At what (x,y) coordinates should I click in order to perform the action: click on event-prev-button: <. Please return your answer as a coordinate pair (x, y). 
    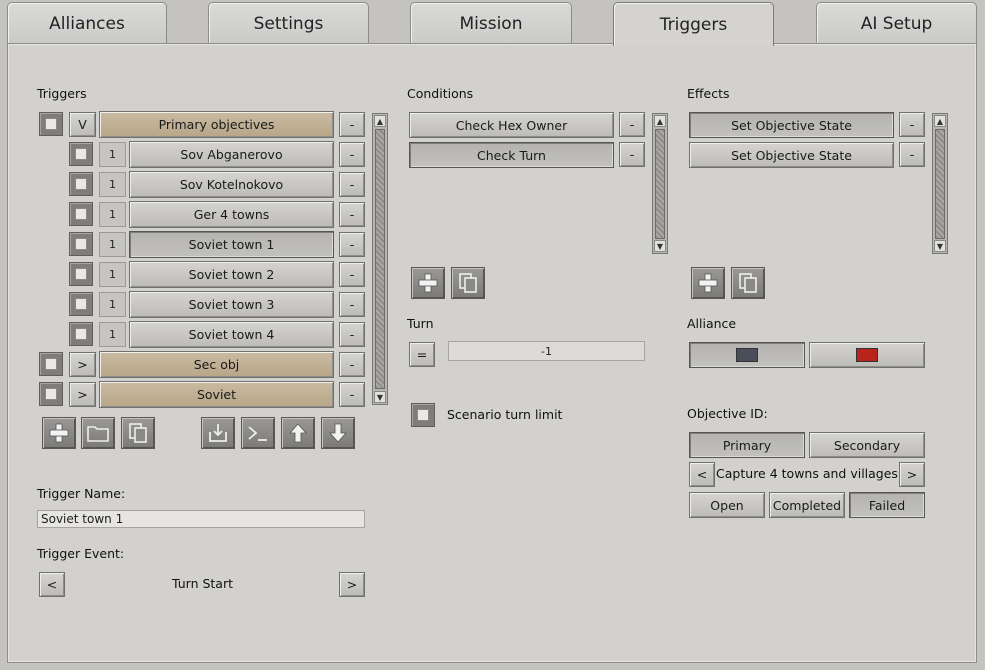
    Looking at the image, I should click on (52, 584).